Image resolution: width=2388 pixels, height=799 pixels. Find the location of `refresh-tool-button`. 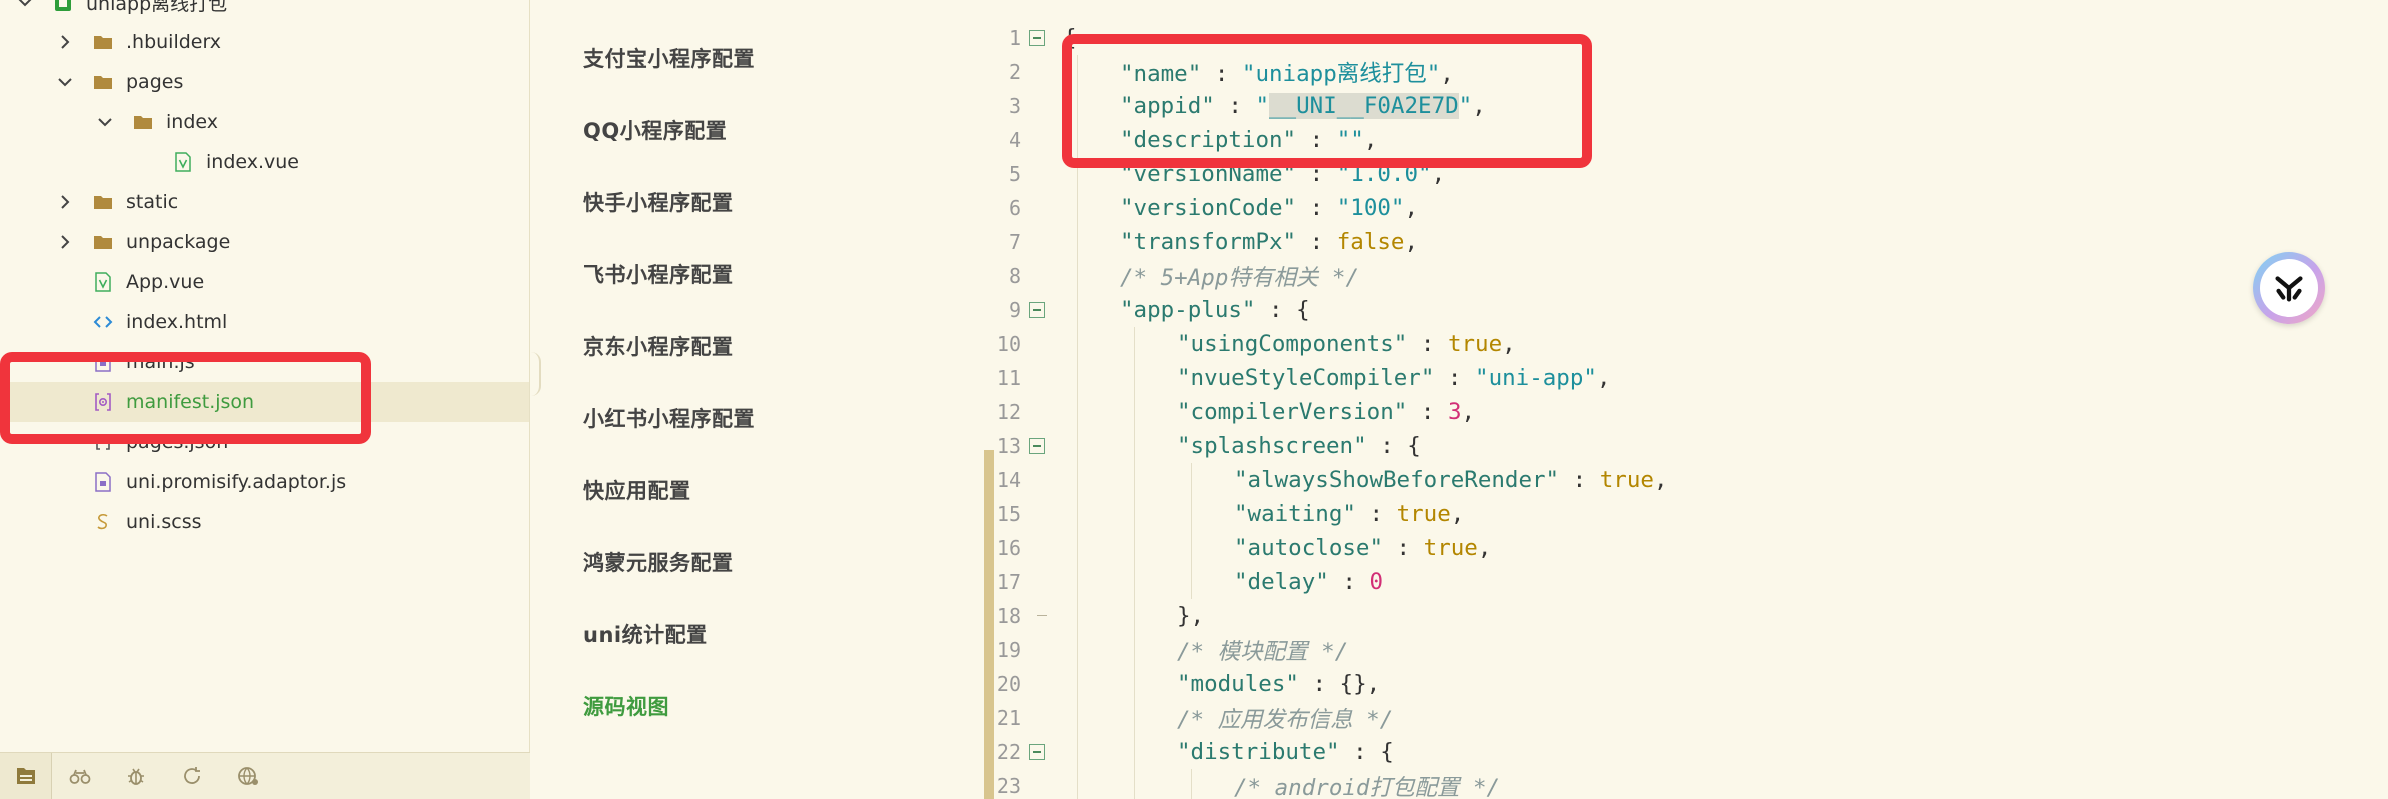

refresh-tool-button is located at coordinates (192, 776).